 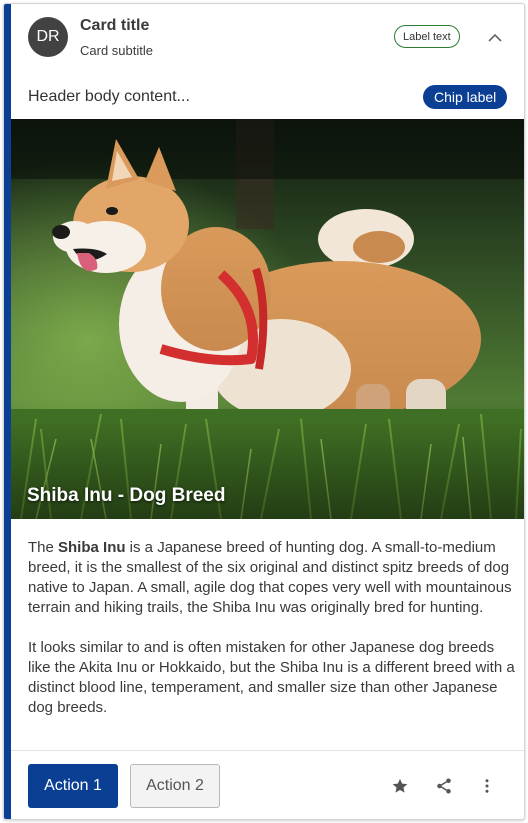 I want to click on share-icon, so click(x=444, y=786).